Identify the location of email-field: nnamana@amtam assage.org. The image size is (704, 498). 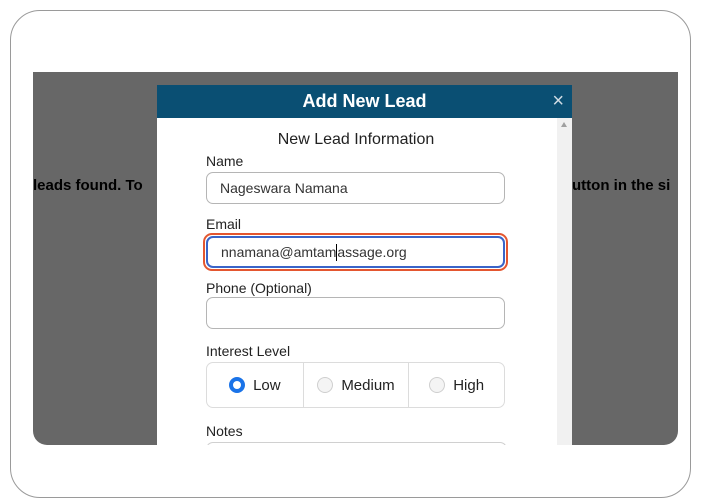
(355, 252).